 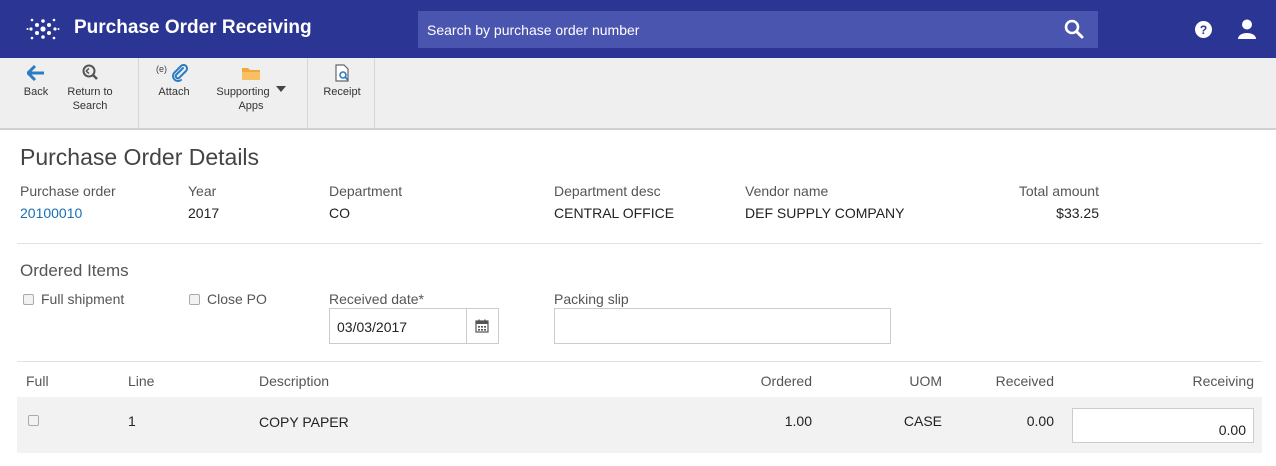 What do you see at coordinates (398, 326) in the screenshot?
I see `received-date-input: 03/03/2017` at bounding box center [398, 326].